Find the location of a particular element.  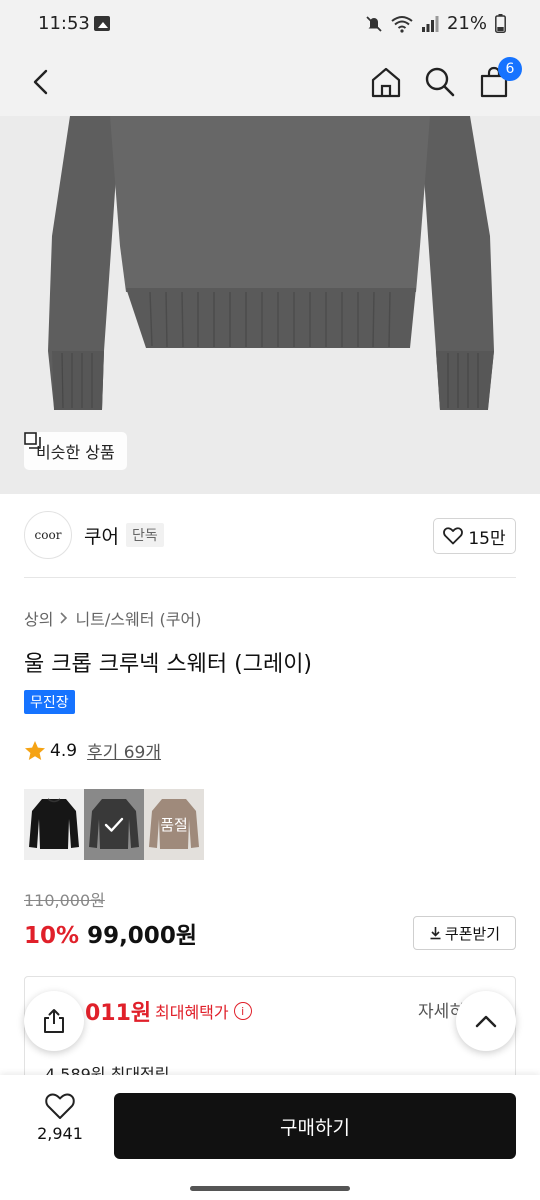

selected-overlay is located at coordinates (114, 824).